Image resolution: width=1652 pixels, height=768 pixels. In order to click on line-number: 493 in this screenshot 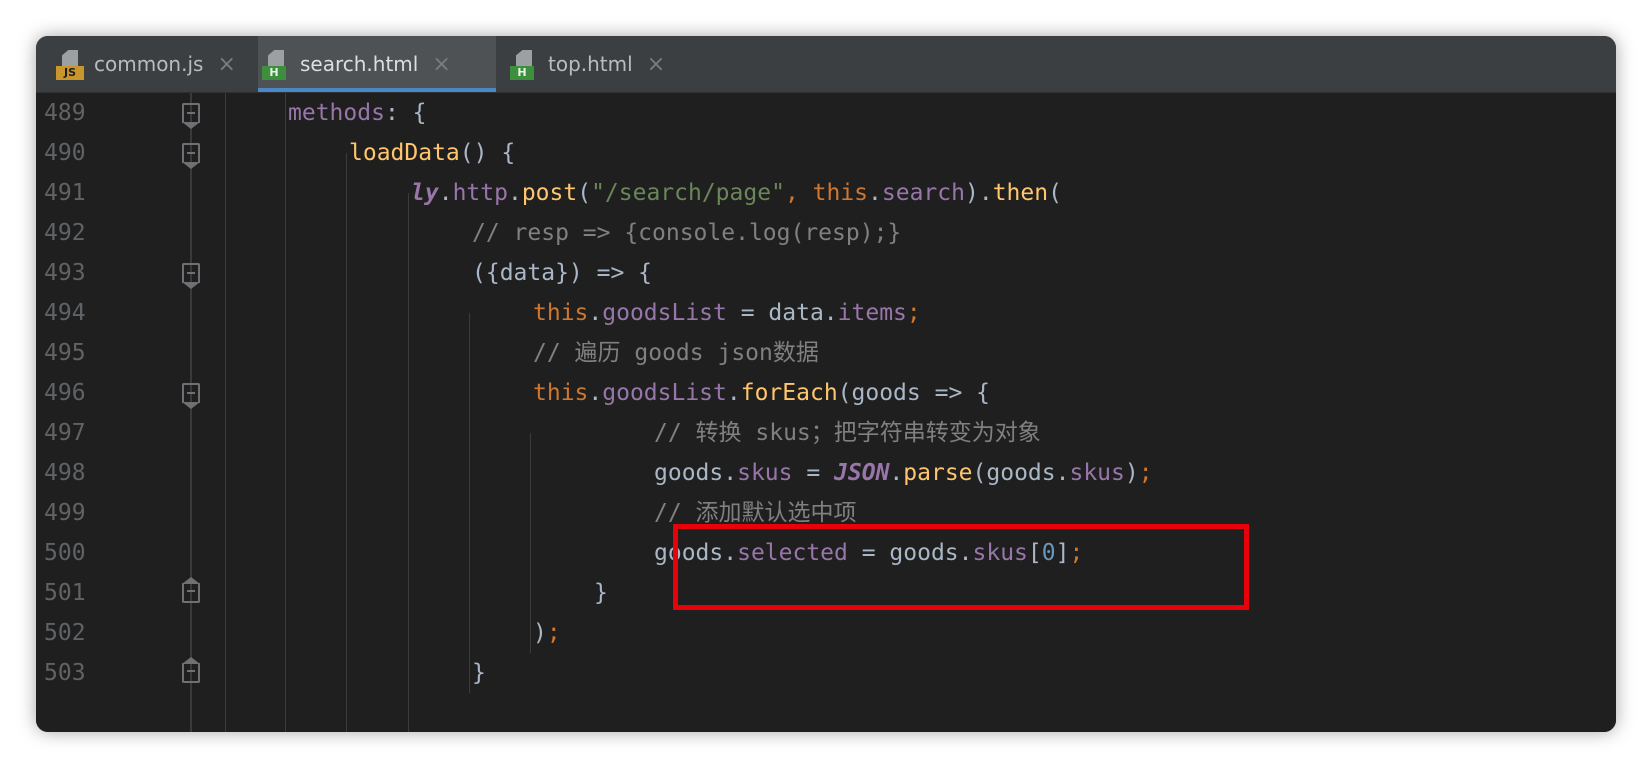, I will do `click(65, 273)`.